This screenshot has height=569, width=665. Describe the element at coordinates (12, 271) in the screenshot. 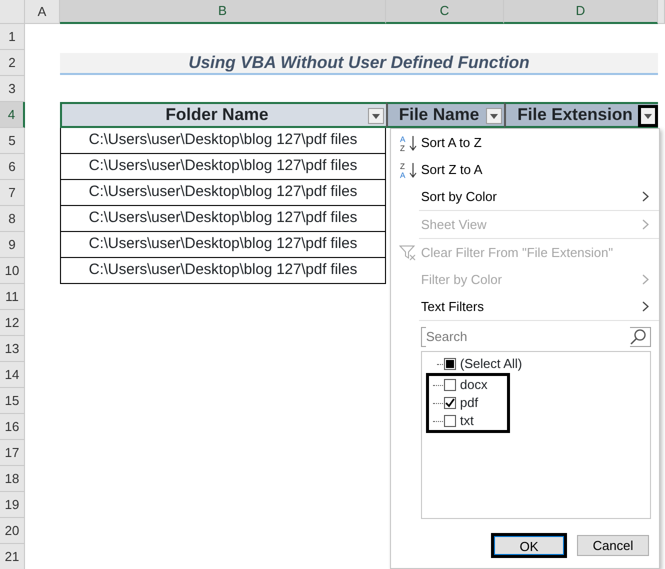

I see `row-header: 10` at that location.